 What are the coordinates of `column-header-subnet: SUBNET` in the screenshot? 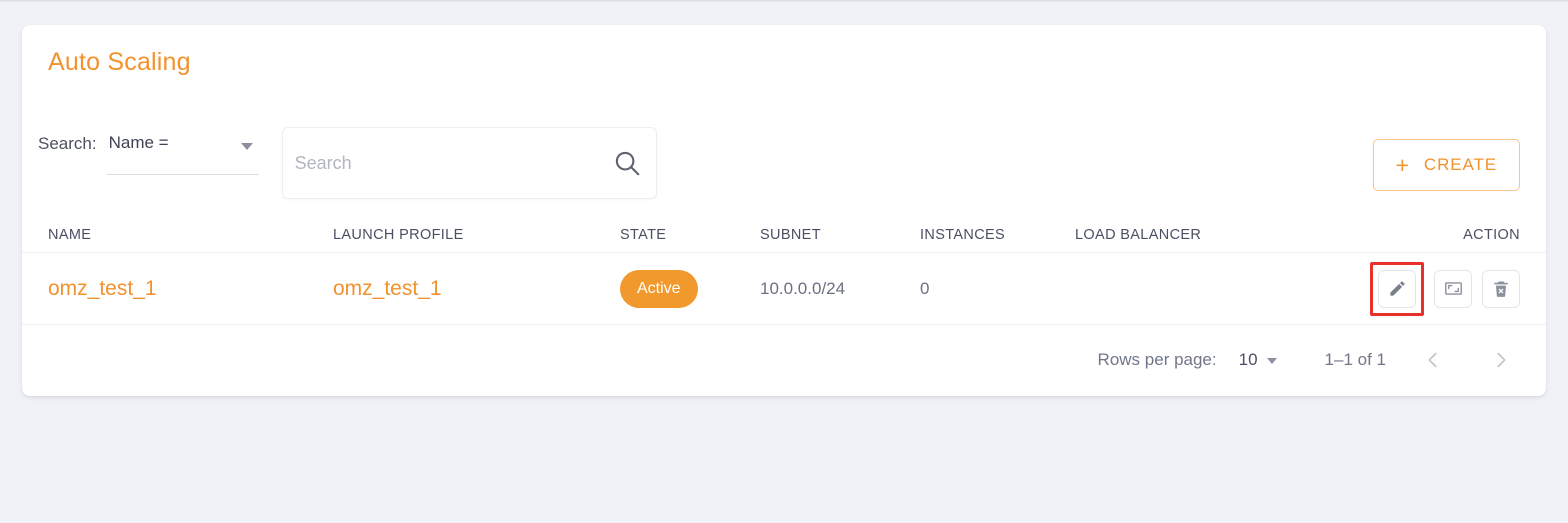 It's located at (790, 234).